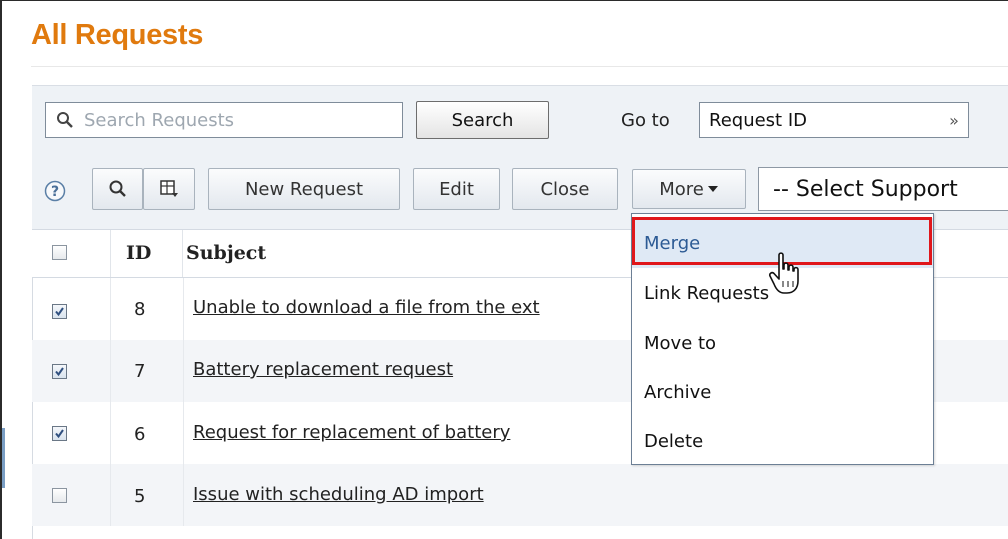  Describe the element at coordinates (758, 120) in the screenshot. I see `goto-value: Request ID` at that location.